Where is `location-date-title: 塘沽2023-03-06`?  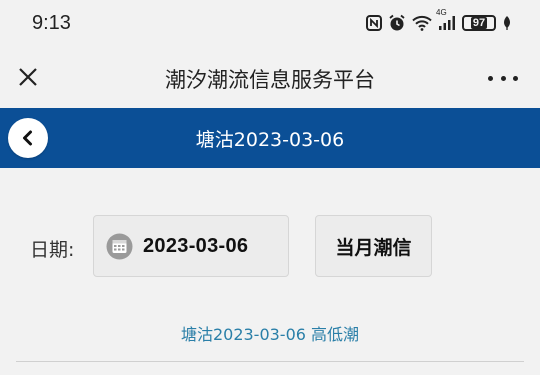
location-date-title: 塘沽2023-03-06 is located at coordinates (270, 140).